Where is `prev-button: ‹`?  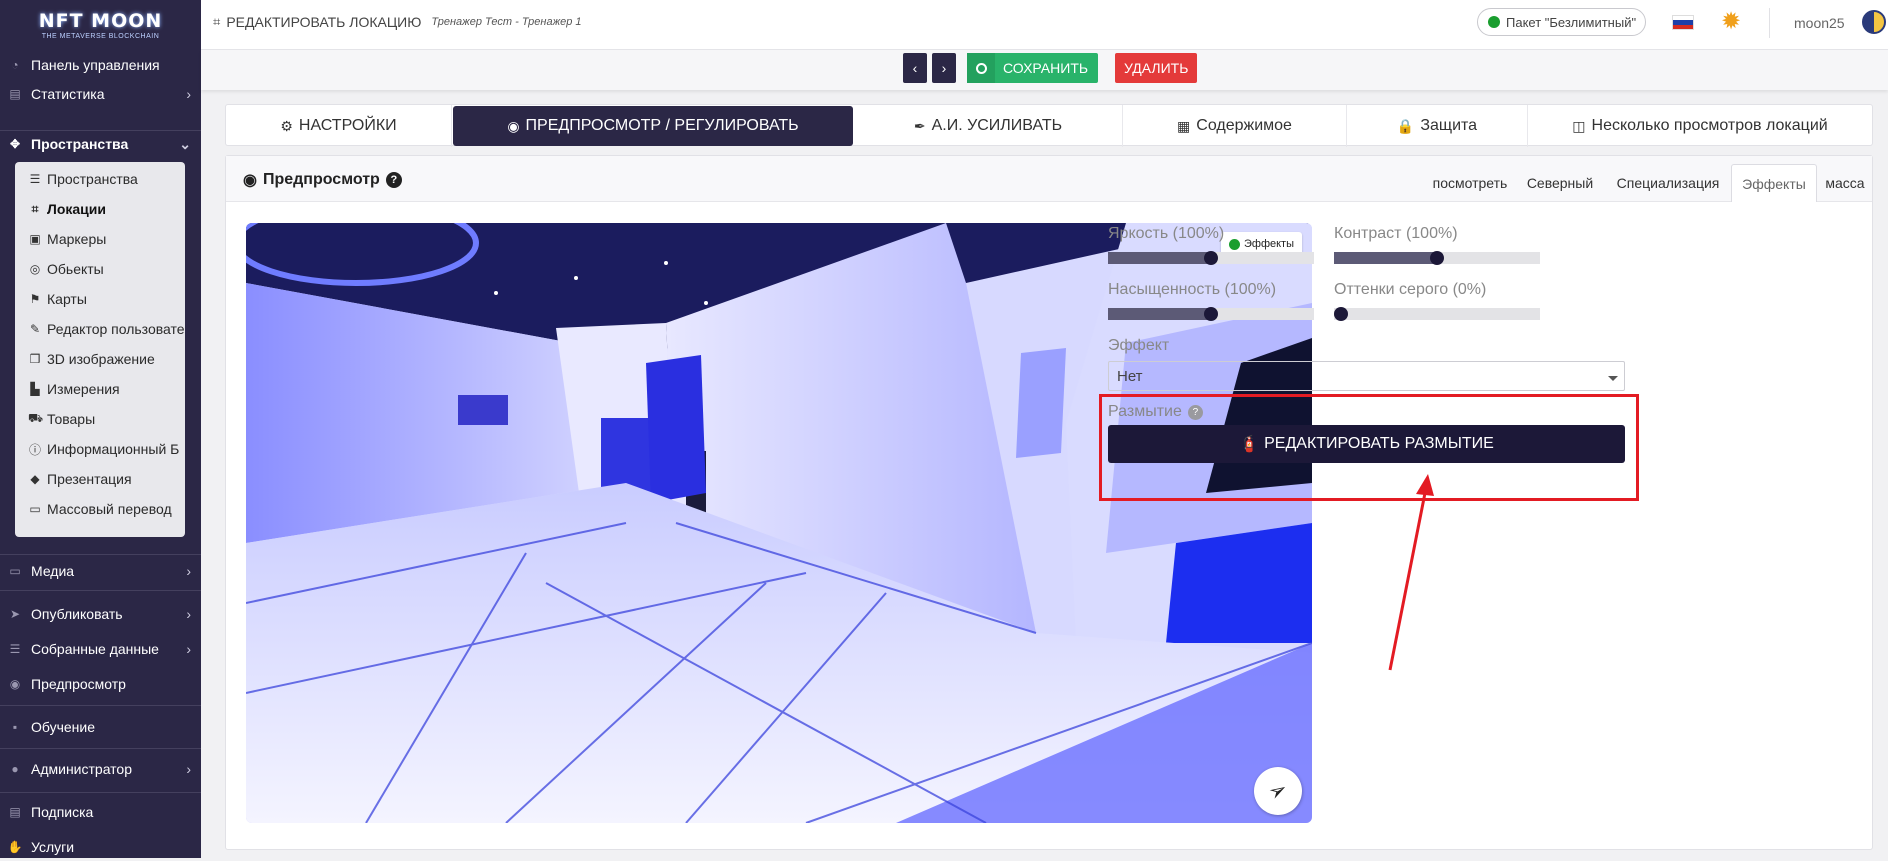 prev-button: ‹ is located at coordinates (915, 68).